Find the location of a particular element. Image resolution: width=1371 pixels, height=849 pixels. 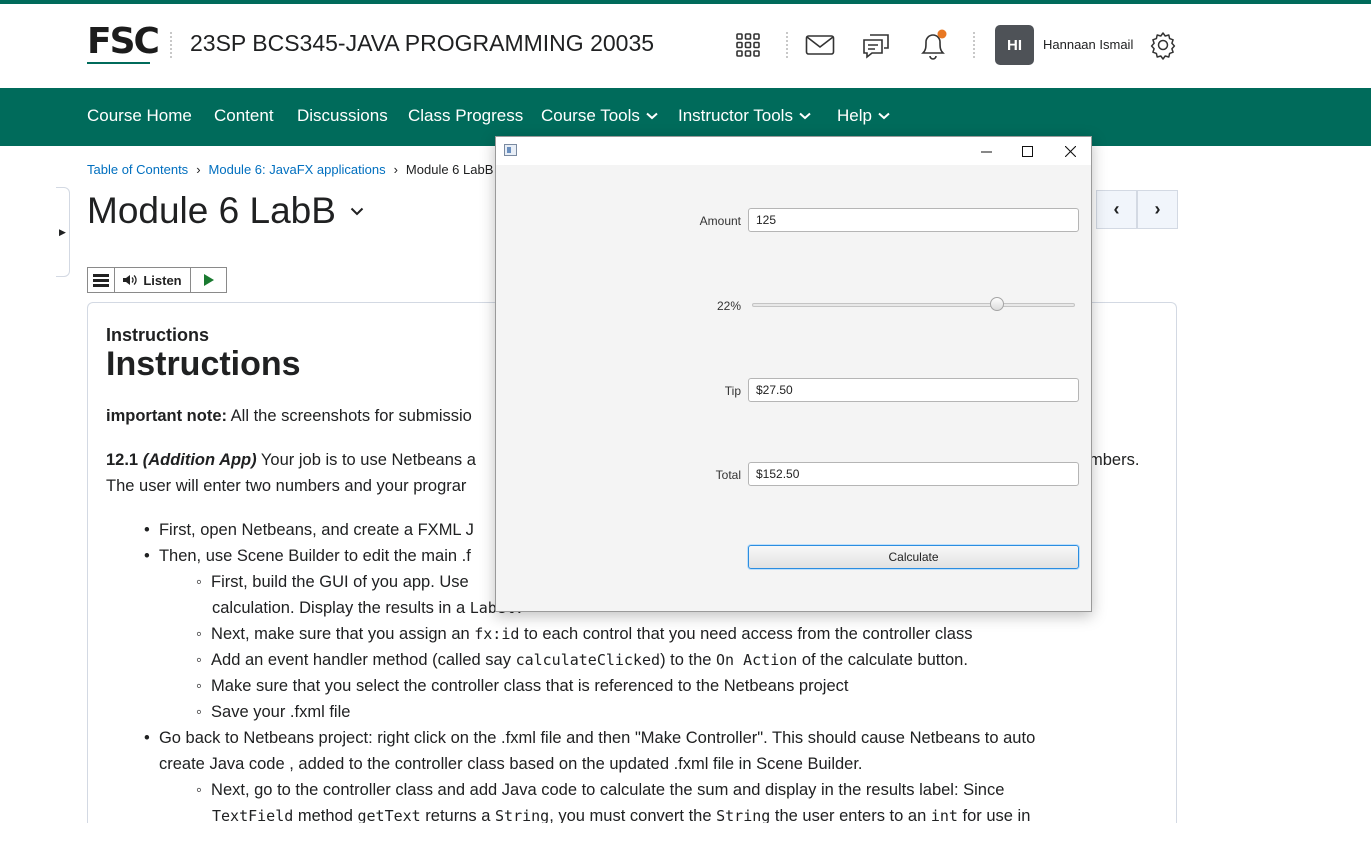

window-titlebar is located at coordinates (793, 151).